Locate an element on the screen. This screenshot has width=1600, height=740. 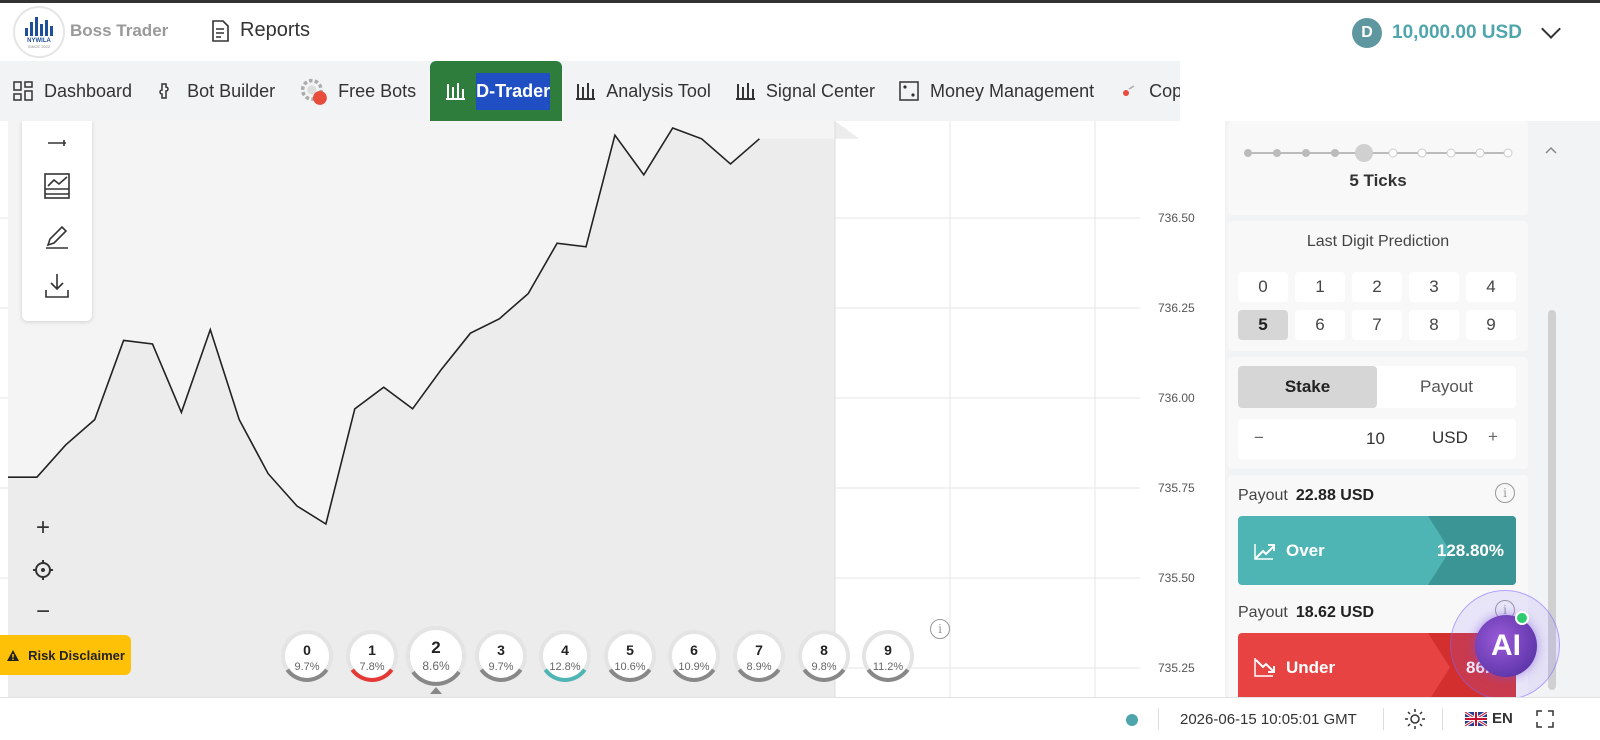
tab-label: Dashboard is located at coordinates (88, 90).